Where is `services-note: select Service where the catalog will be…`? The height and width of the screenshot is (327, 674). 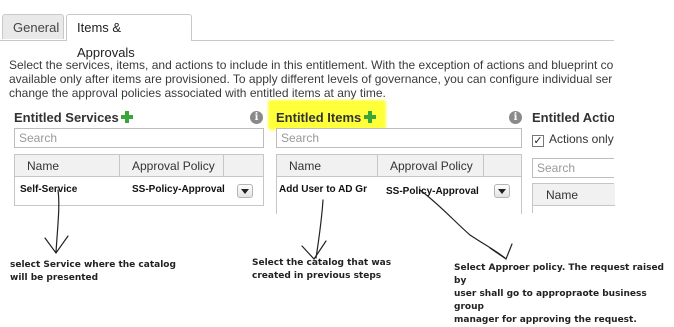
services-note: select Service where the catalog will be… is located at coordinates (93, 272).